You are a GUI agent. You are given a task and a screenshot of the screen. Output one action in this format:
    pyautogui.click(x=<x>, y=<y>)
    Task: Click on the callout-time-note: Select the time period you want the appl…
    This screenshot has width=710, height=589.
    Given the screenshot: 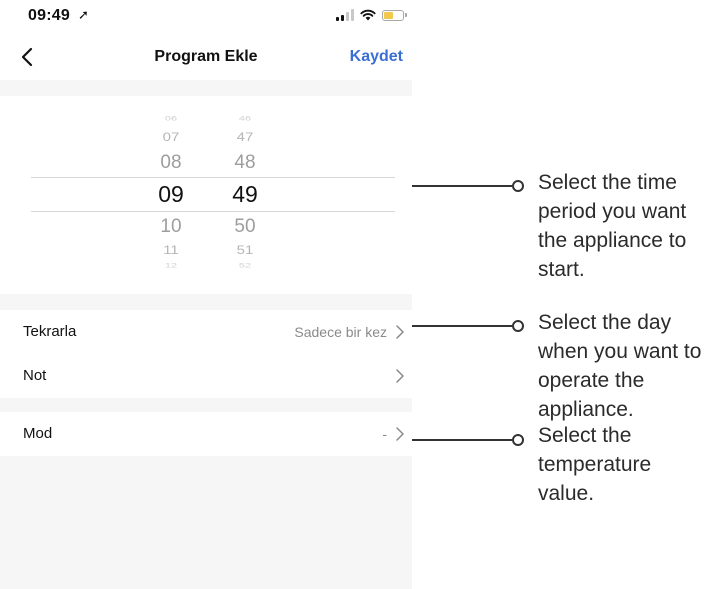 What is the action you would take?
    pyautogui.click(x=612, y=226)
    